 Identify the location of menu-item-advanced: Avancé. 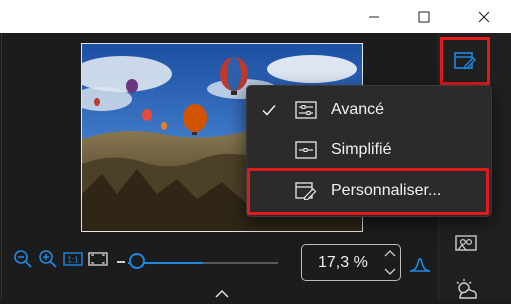
(369, 110).